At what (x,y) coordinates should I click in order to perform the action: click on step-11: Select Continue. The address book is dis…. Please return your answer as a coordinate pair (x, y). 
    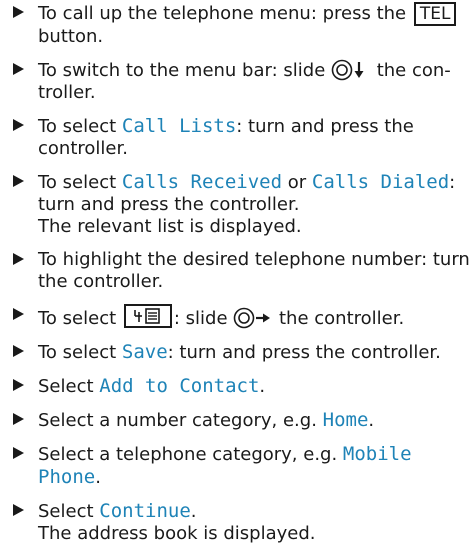
    Looking at the image, I should click on (235, 522).